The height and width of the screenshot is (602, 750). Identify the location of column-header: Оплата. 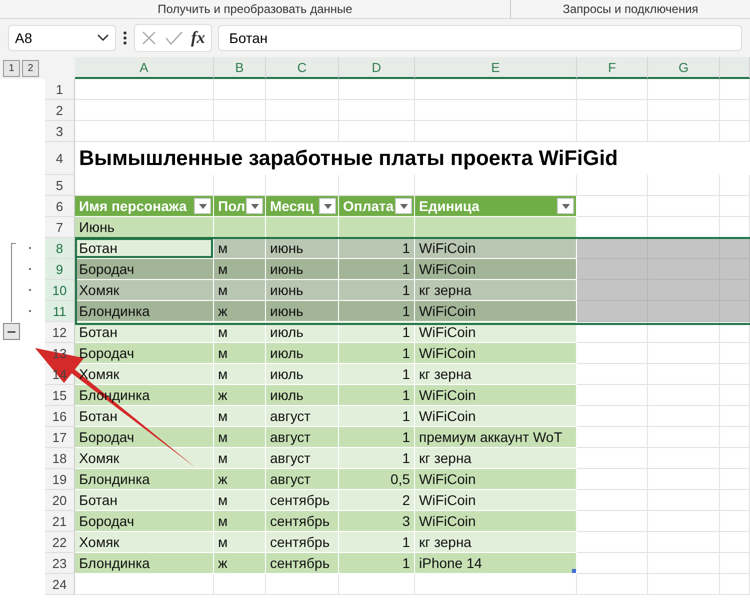
(368, 206).